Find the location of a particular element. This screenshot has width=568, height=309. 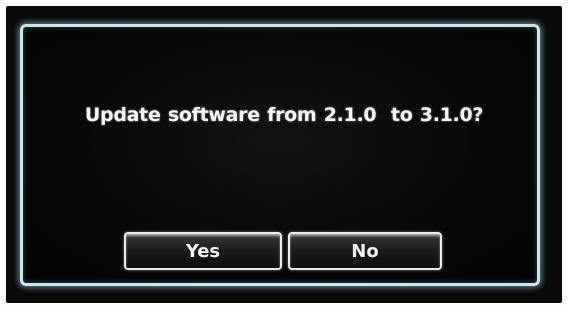

yes-button: Yes is located at coordinates (203, 251).